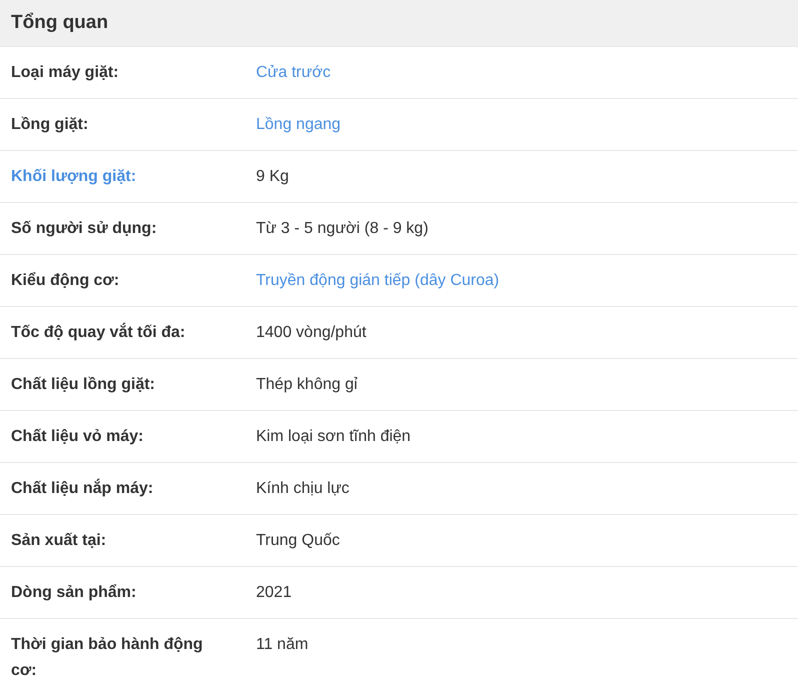 The image size is (798, 696). I want to click on spec-link: Khối lượng giặt:, so click(73, 177).